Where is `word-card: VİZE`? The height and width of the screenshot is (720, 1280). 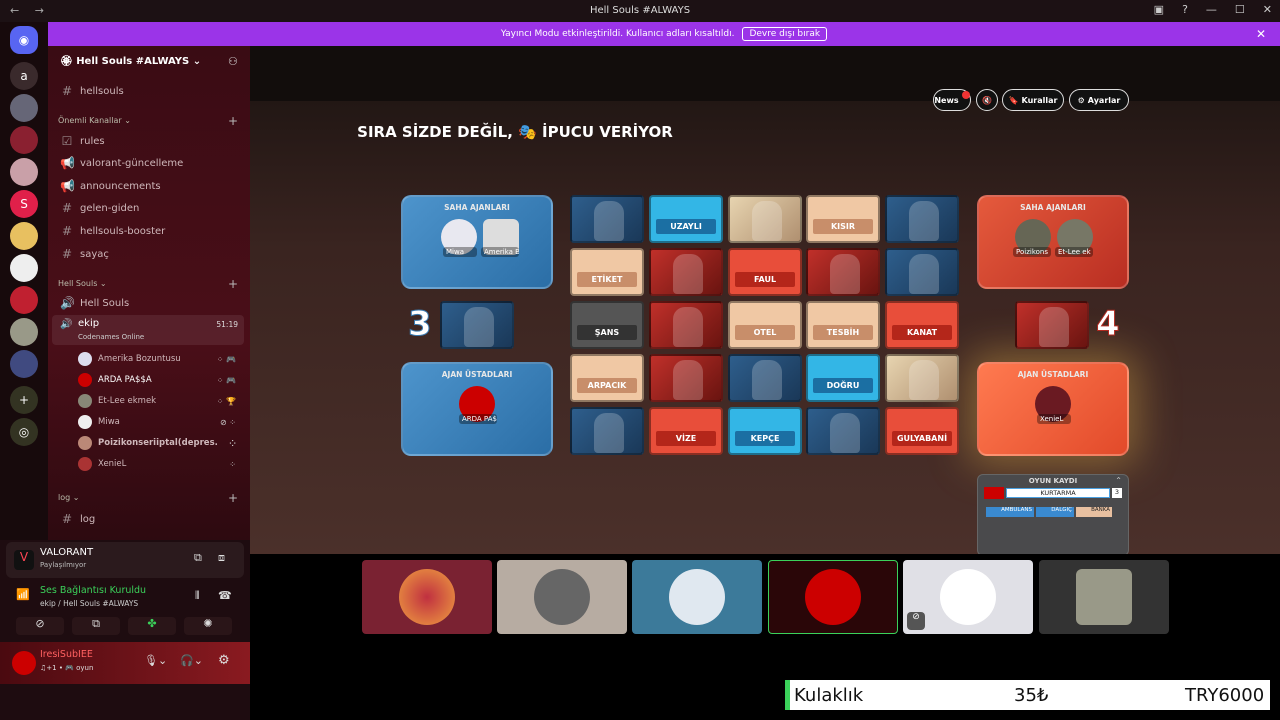
word-card: VİZE is located at coordinates (686, 431).